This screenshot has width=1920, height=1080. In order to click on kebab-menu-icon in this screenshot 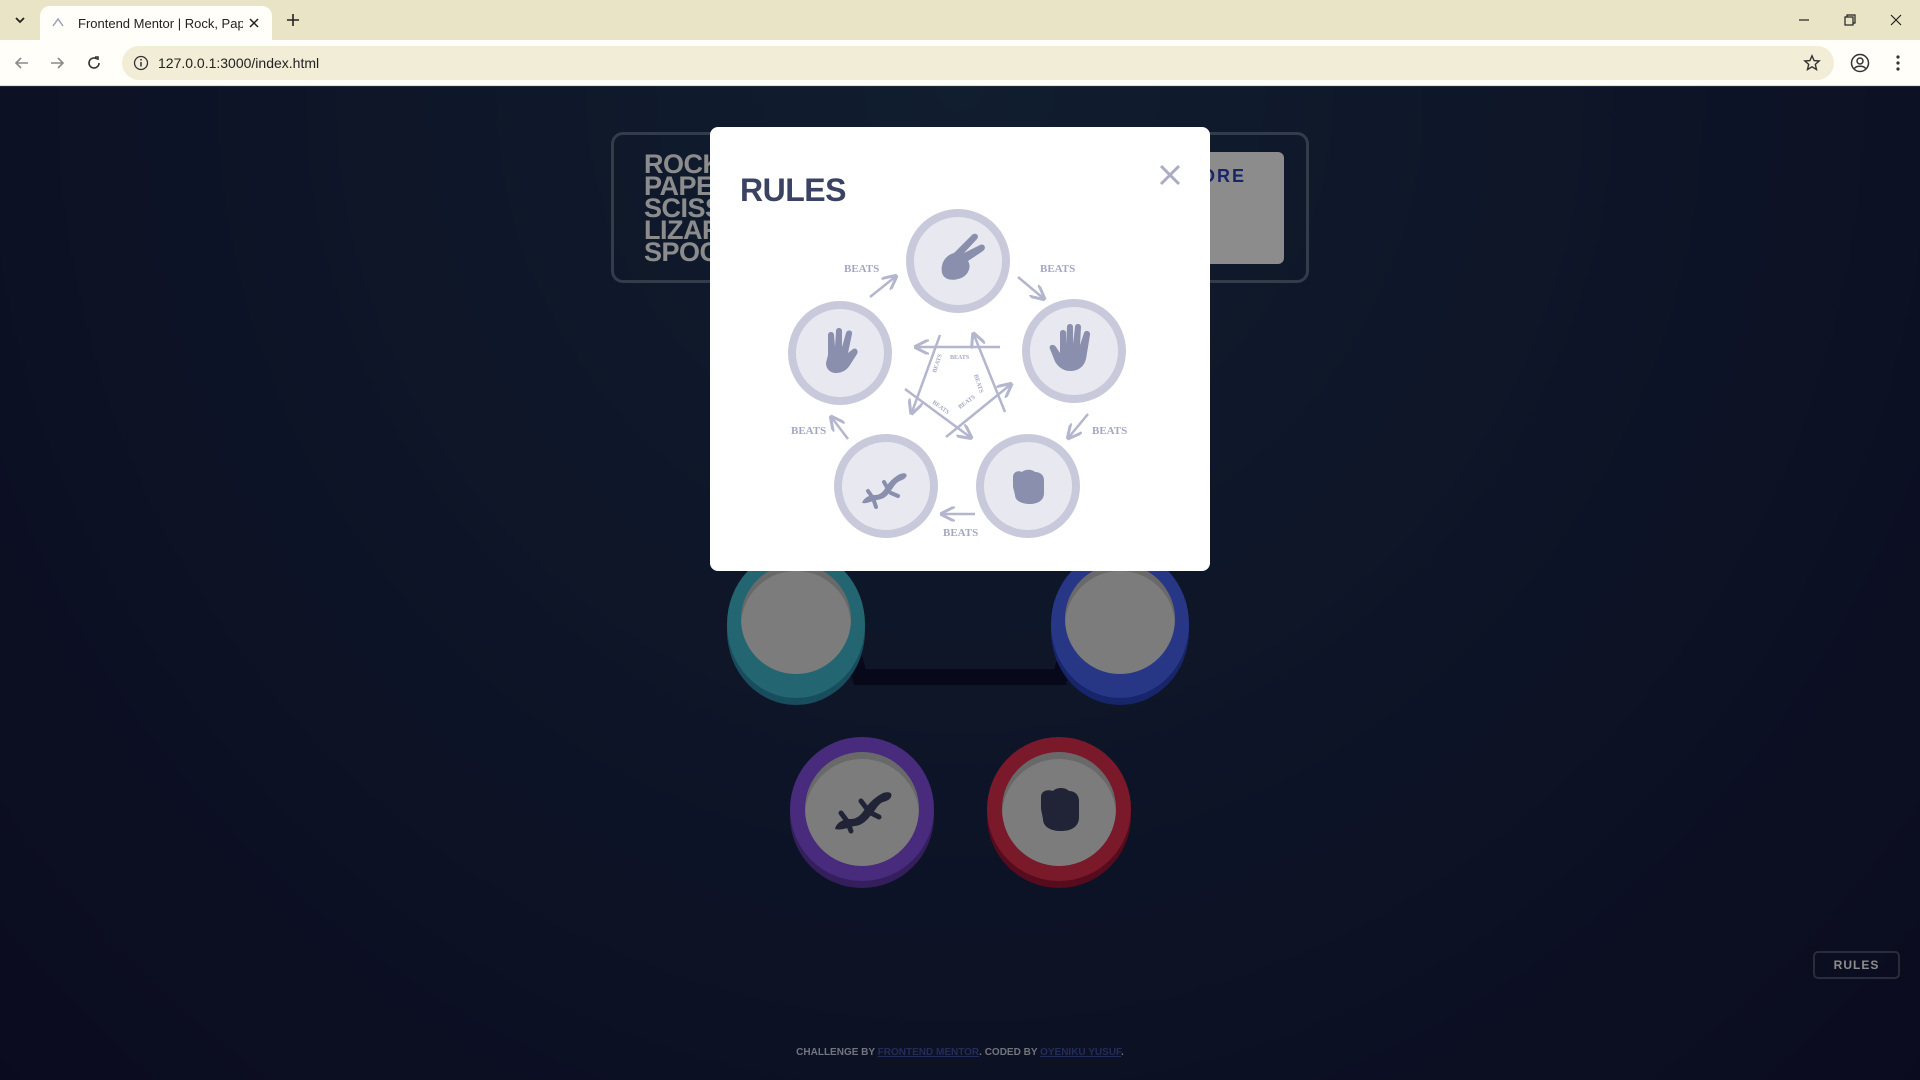, I will do `click(1898, 63)`.